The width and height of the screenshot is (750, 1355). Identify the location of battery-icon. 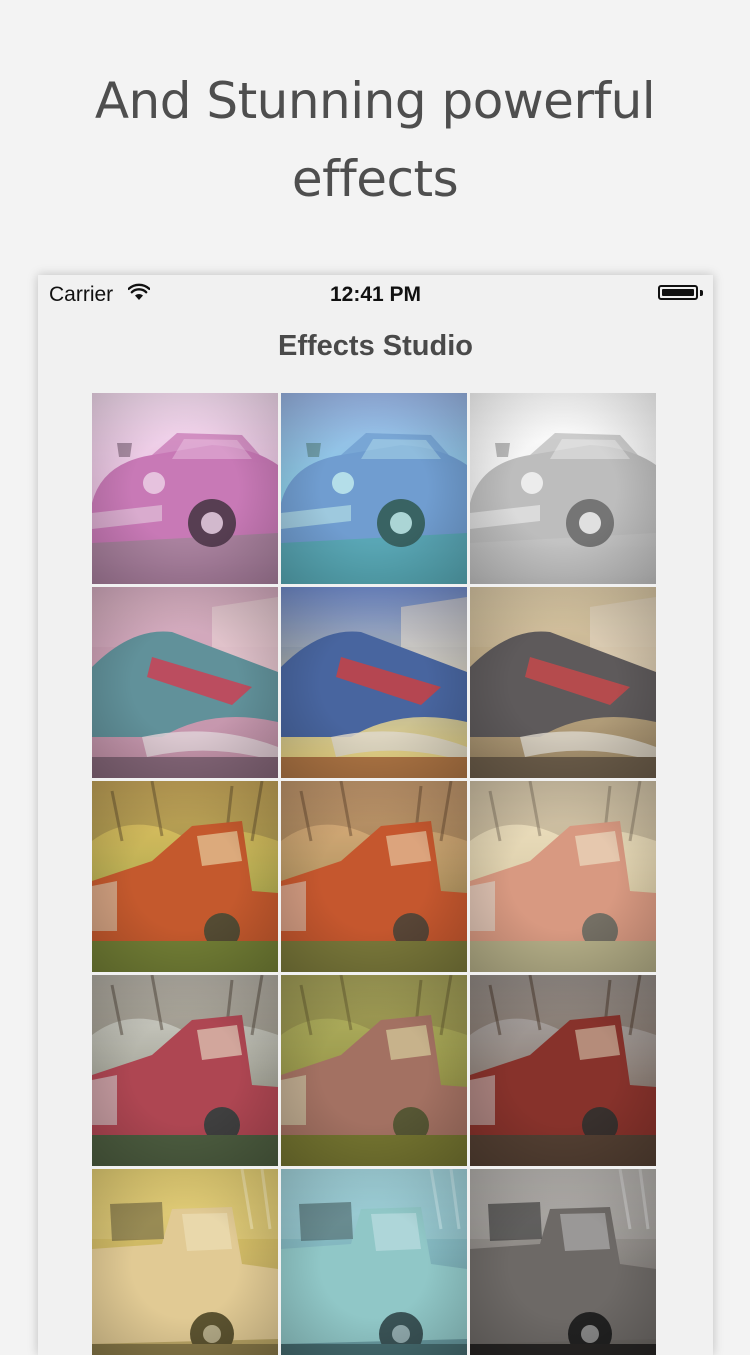
(678, 292).